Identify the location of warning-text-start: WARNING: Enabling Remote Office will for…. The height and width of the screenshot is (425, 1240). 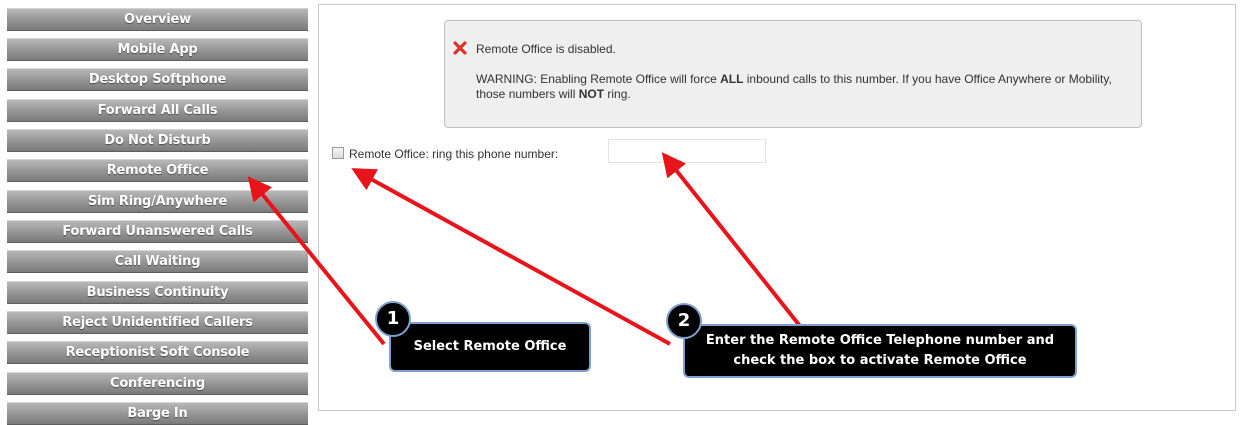
(598, 79).